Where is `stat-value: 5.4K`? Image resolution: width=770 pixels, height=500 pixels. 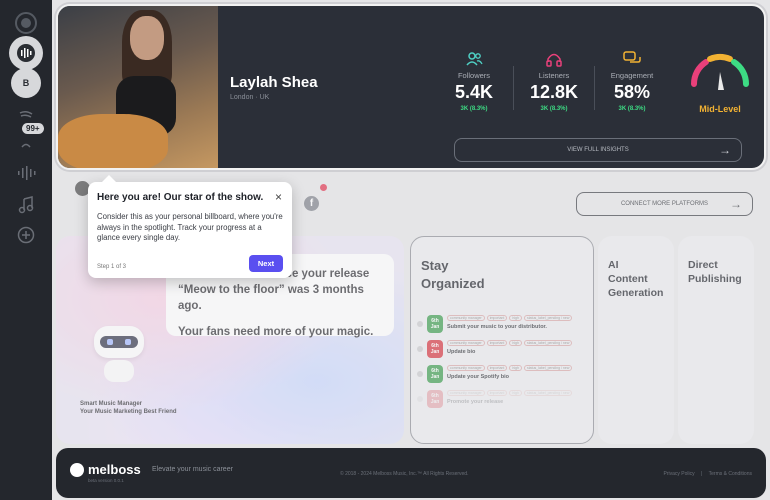 stat-value: 5.4K is located at coordinates (474, 92).